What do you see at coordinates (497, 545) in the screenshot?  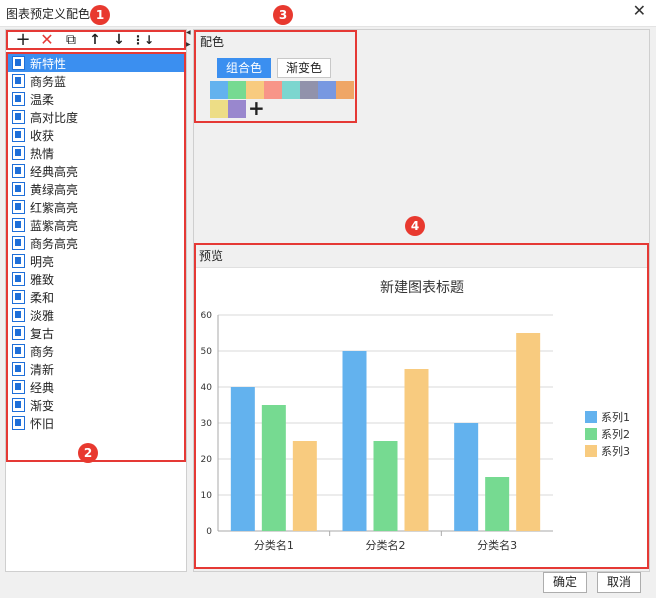 I see `x-tick-label: 分类名3` at bounding box center [497, 545].